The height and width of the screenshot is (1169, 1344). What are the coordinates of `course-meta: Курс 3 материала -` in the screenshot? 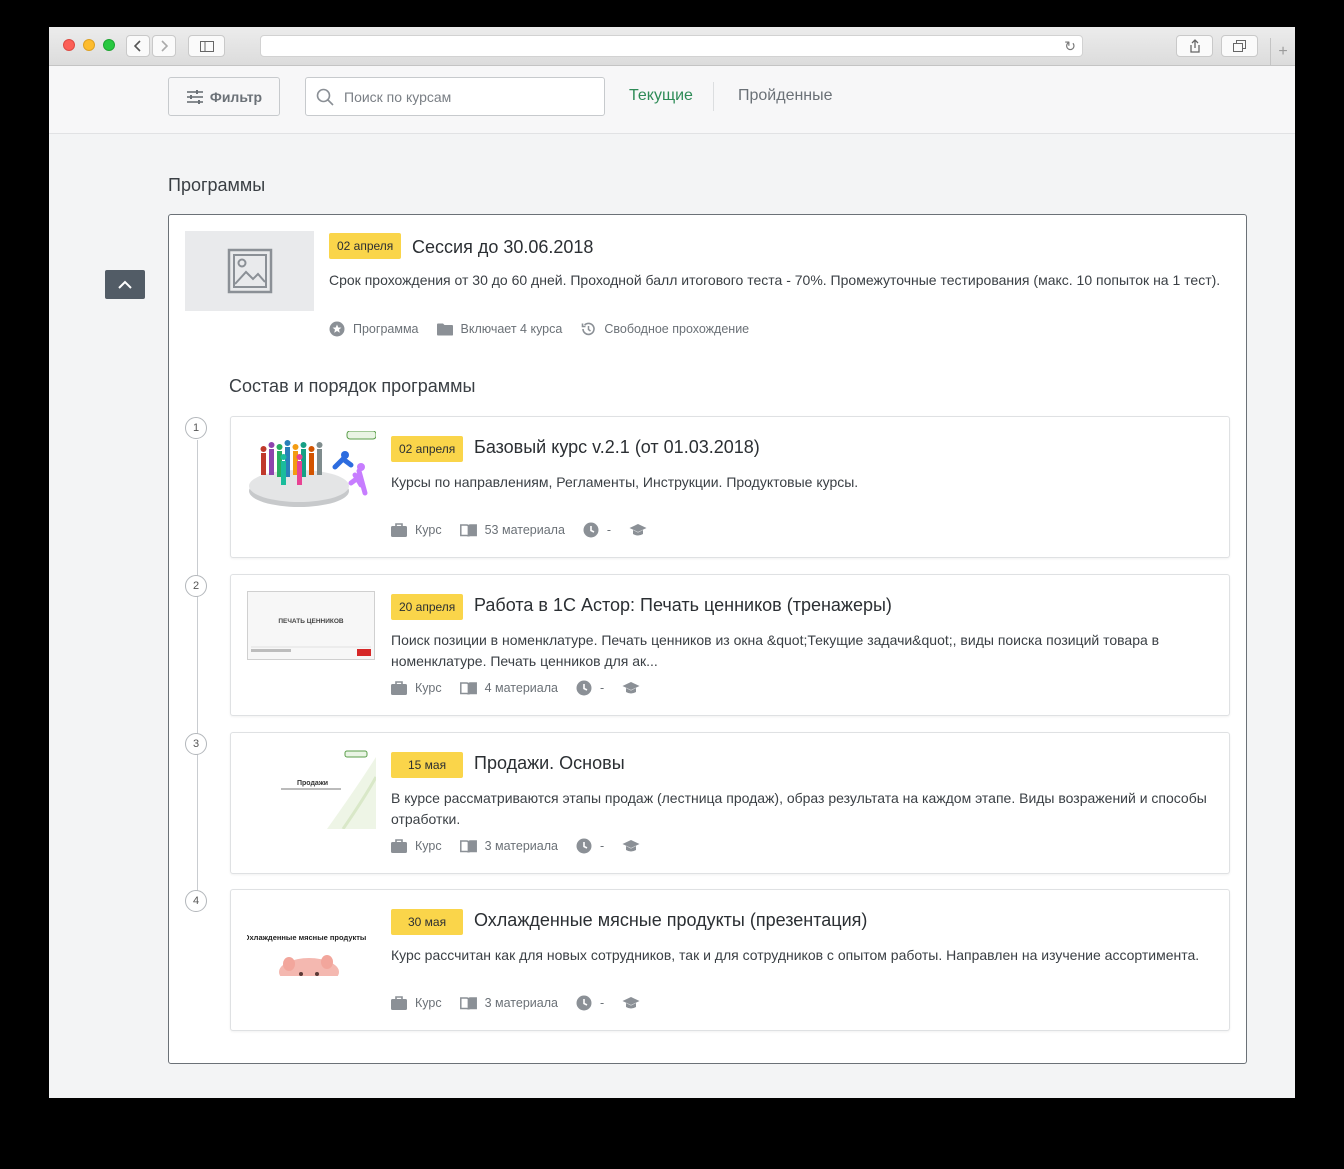 It's located at (524, 846).